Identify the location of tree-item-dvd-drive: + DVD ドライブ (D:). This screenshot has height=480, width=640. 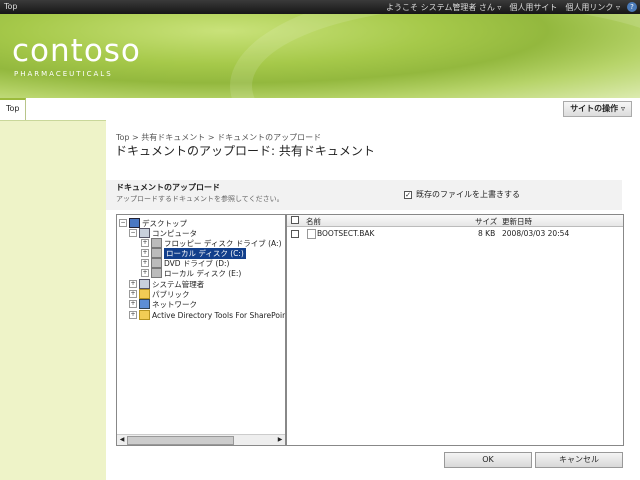
(185, 263).